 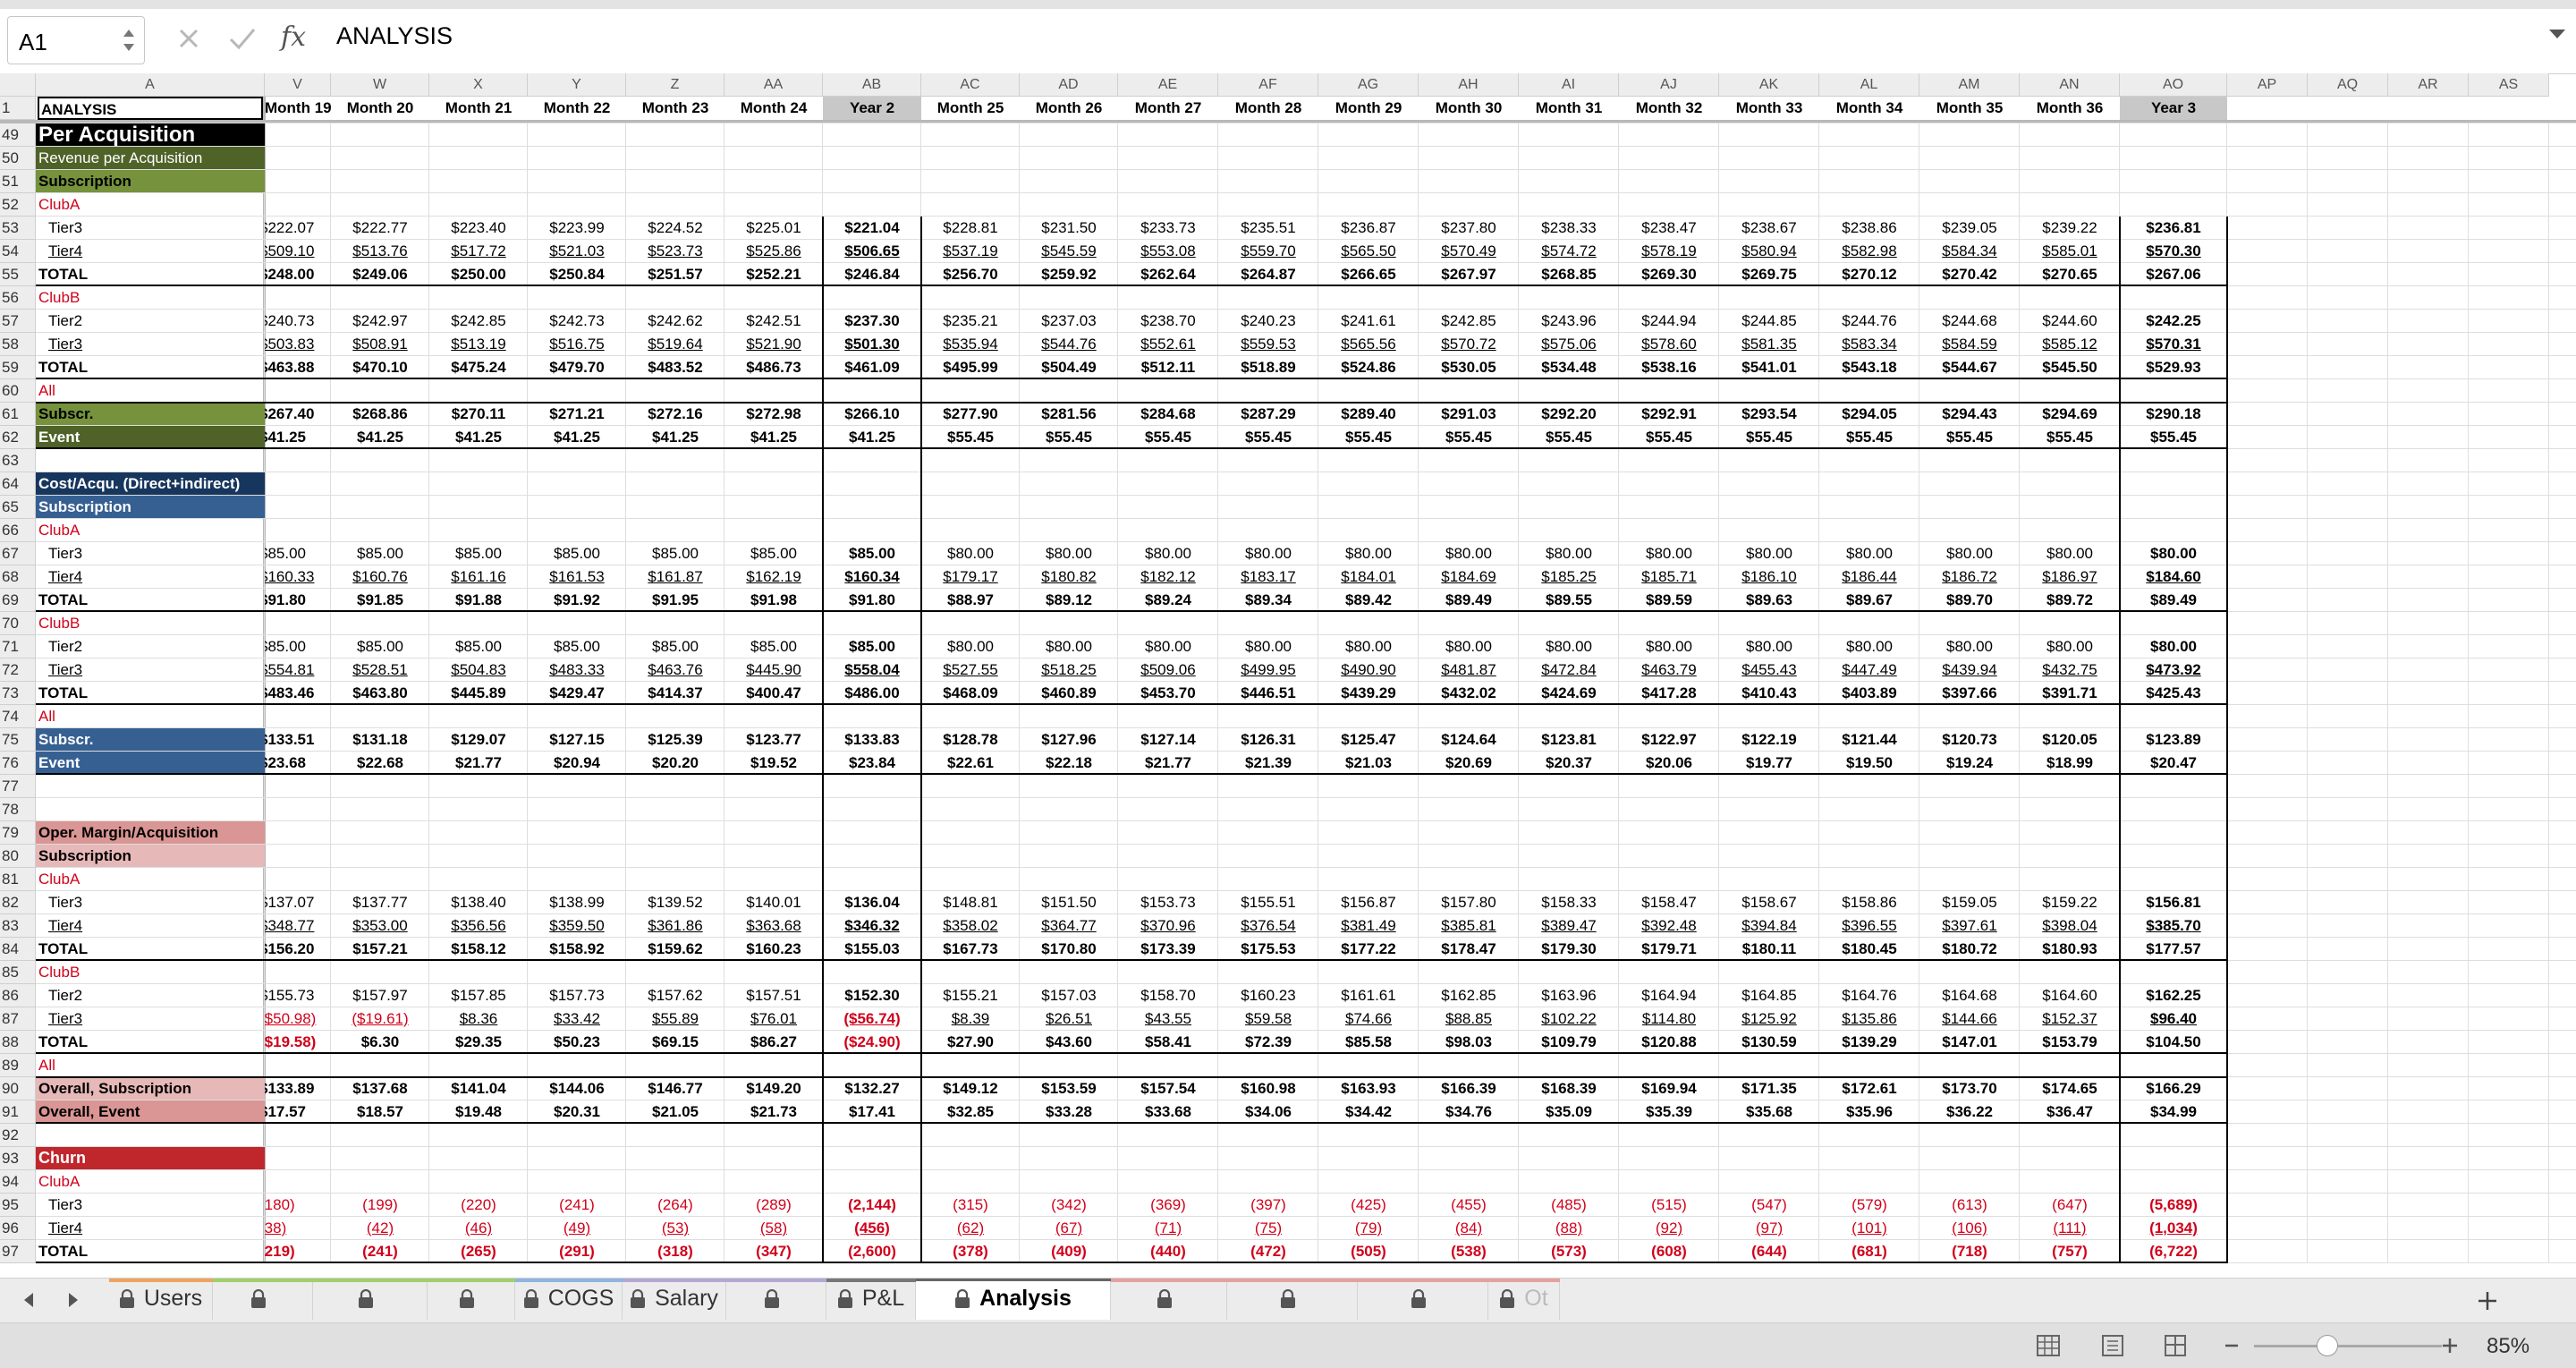 What do you see at coordinates (298, 344) in the screenshot?
I see `value-cell: $503.83` at bounding box center [298, 344].